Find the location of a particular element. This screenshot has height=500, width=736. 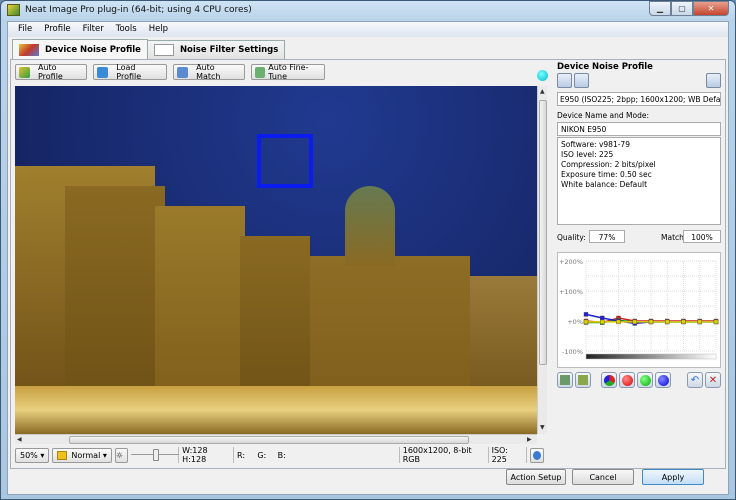

auto-match-button: Auto Match is located at coordinates (209, 72).